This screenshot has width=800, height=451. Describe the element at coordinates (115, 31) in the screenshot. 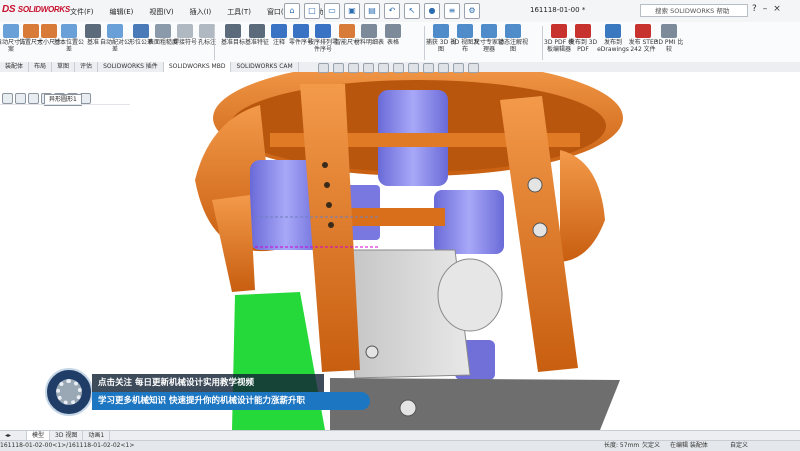

I see `pair-tolerance-icon` at that location.